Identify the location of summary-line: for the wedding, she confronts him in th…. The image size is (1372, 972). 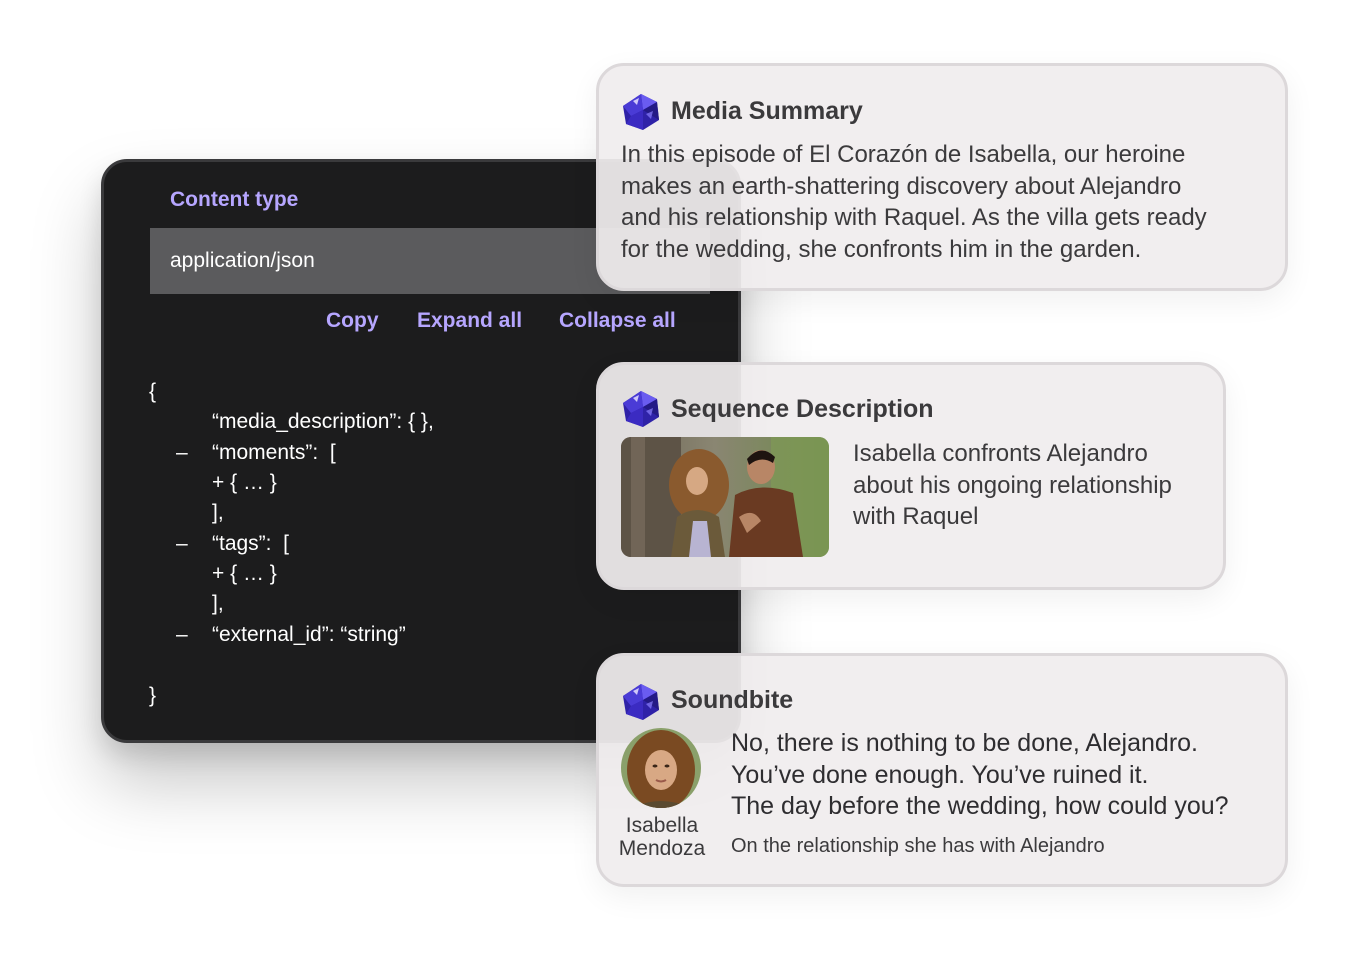
(881, 249).